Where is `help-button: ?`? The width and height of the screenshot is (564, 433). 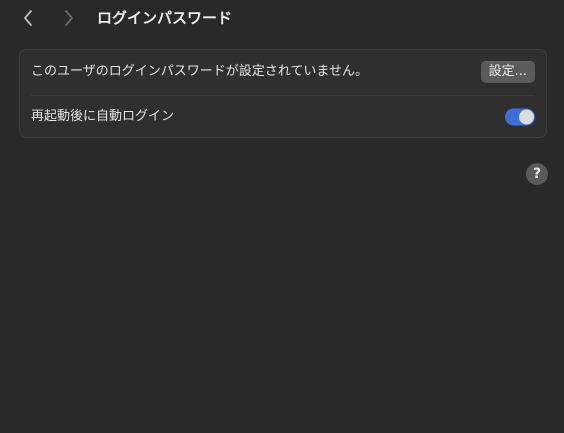 help-button: ? is located at coordinates (537, 174).